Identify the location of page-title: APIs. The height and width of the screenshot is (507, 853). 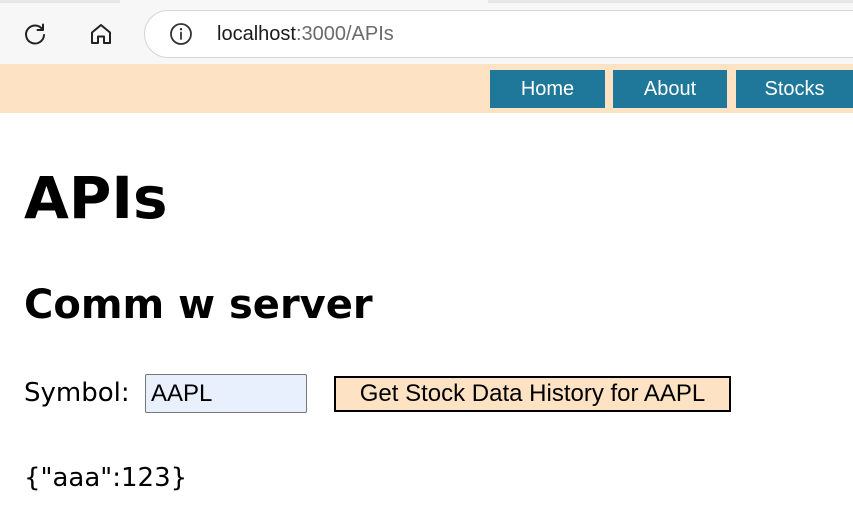
(96, 198).